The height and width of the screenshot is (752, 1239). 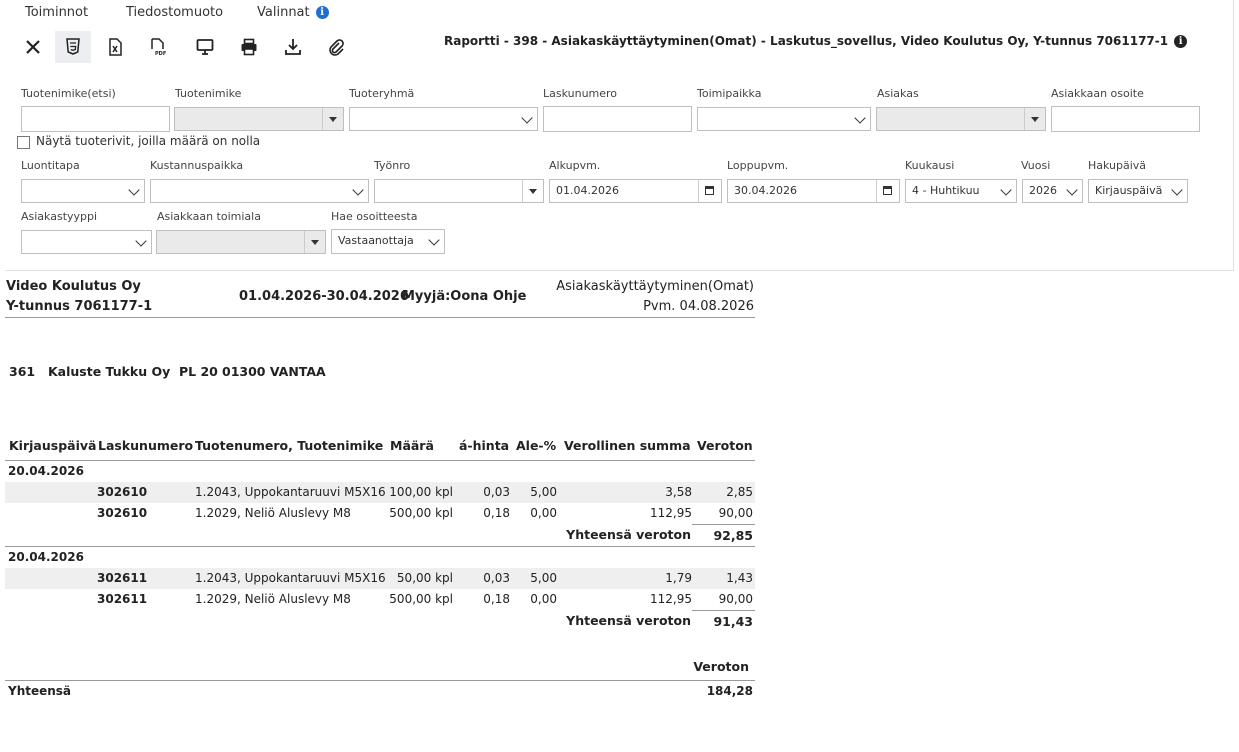 I want to click on loppupvm-input: 30.04.2026, so click(x=813, y=191).